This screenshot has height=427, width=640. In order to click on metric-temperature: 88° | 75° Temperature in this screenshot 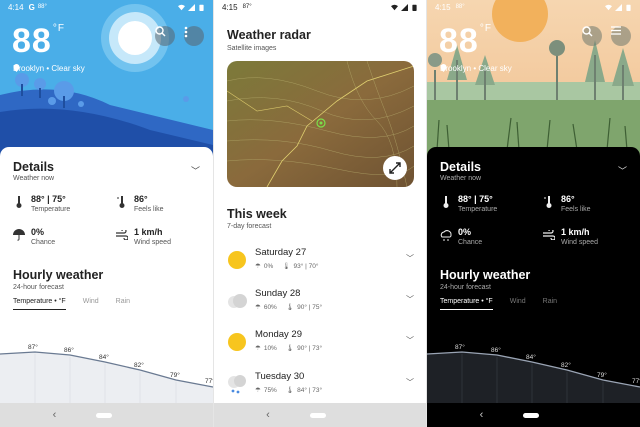, I will do `click(41, 203)`.